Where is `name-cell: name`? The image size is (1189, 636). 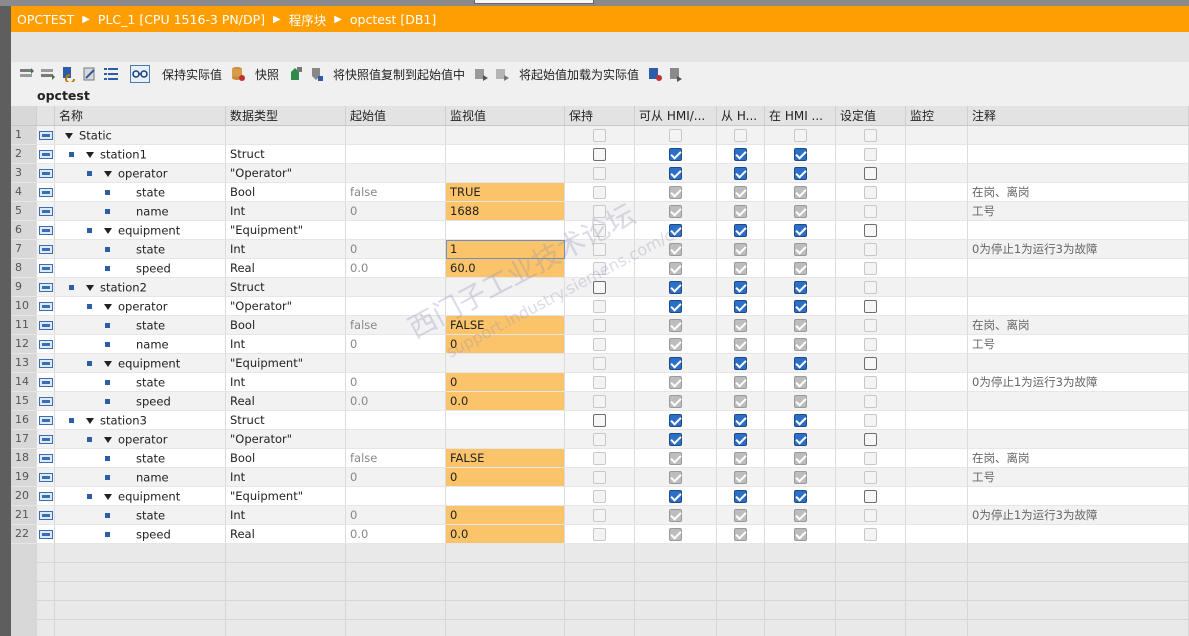 name-cell: name is located at coordinates (140, 477).